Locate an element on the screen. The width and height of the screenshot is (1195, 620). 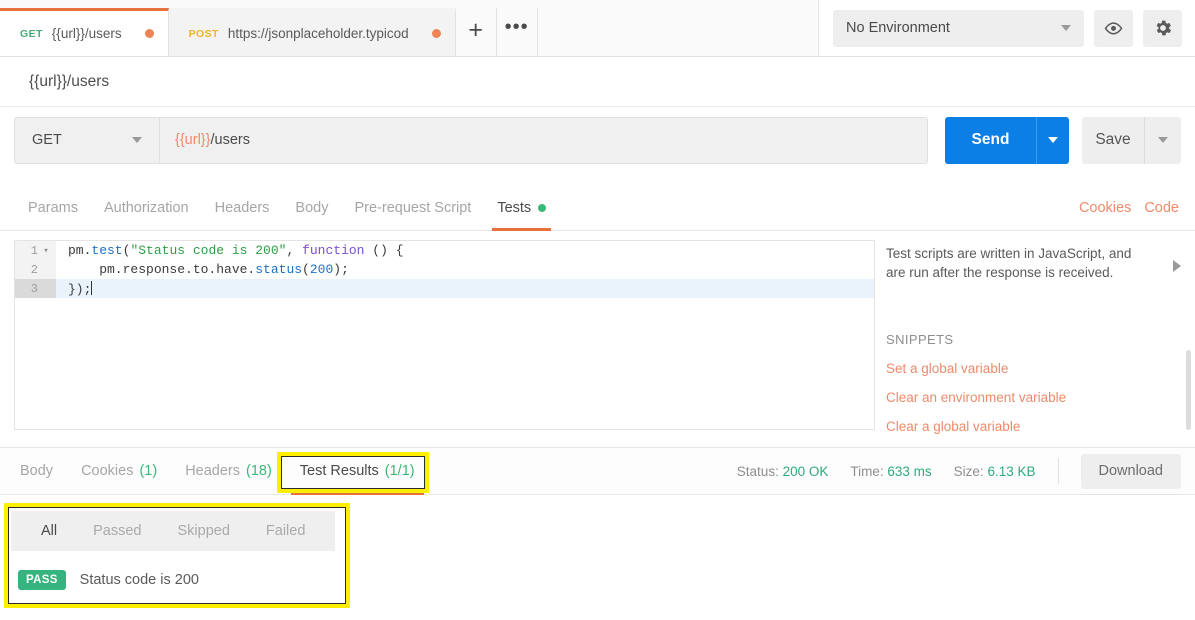
tab-tests: Tests is located at coordinates (521, 208).